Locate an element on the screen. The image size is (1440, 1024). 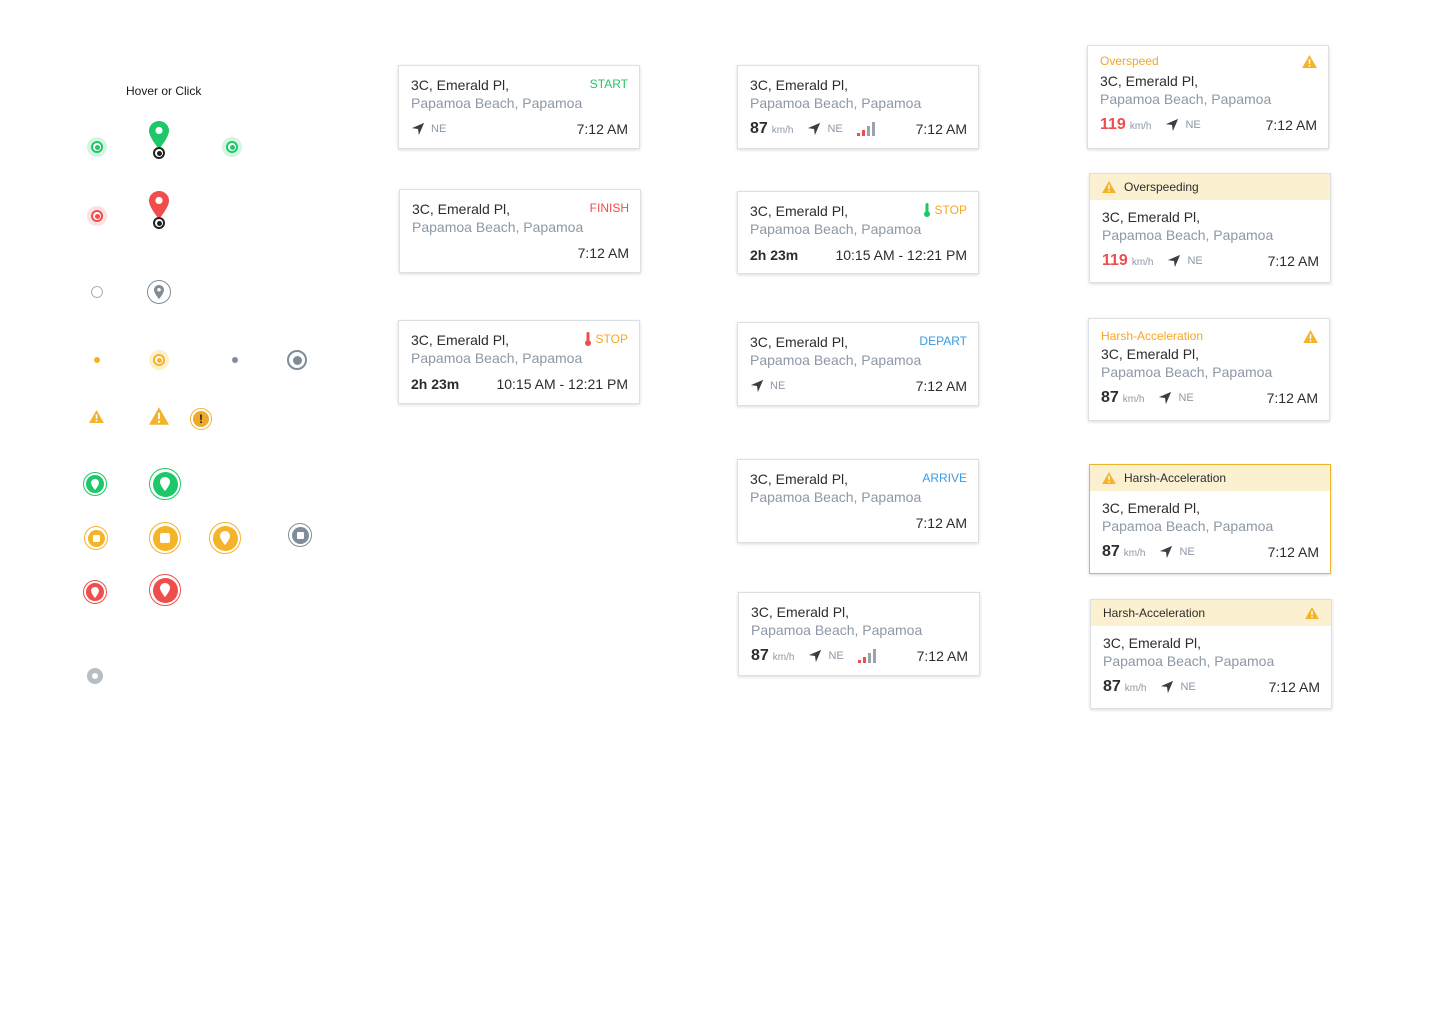
orange-stop-marker-small is located at coordinates (96, 538).